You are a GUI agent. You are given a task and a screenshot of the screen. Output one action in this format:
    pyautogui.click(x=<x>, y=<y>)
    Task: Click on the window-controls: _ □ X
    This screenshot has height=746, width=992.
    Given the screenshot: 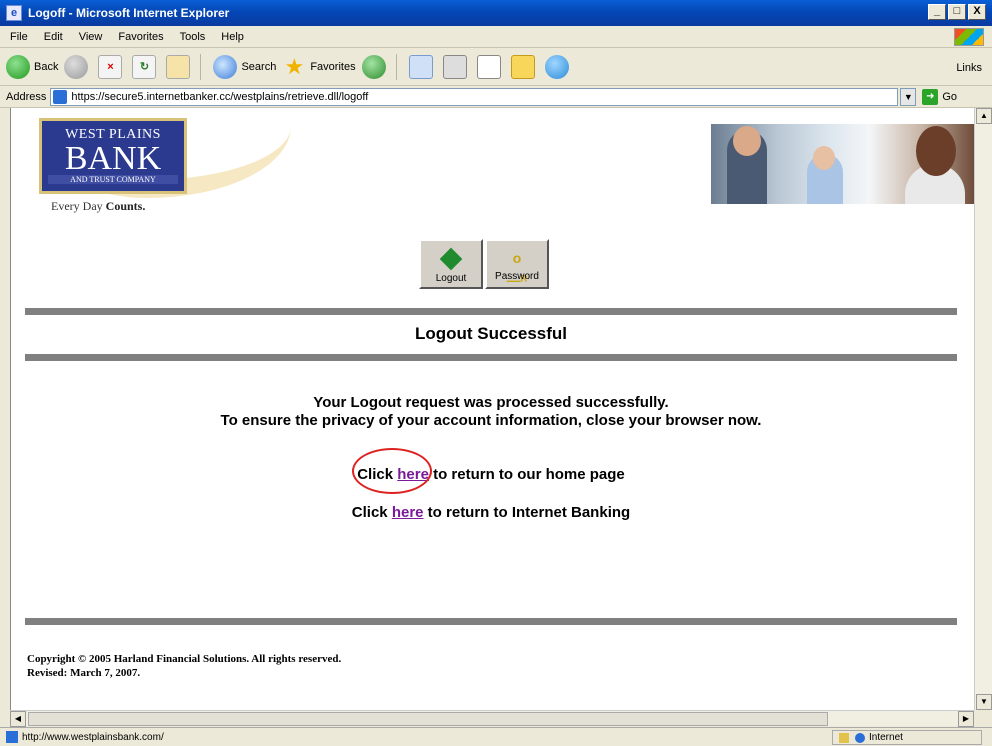 What is the action you would take?
    pyautogui.click(x=957, y=12)
    